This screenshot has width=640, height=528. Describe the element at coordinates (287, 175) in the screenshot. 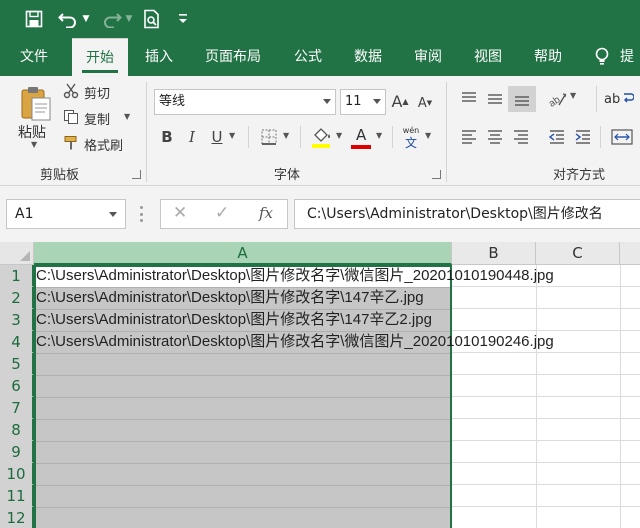

I see `font-group-label: 字体` at that location.